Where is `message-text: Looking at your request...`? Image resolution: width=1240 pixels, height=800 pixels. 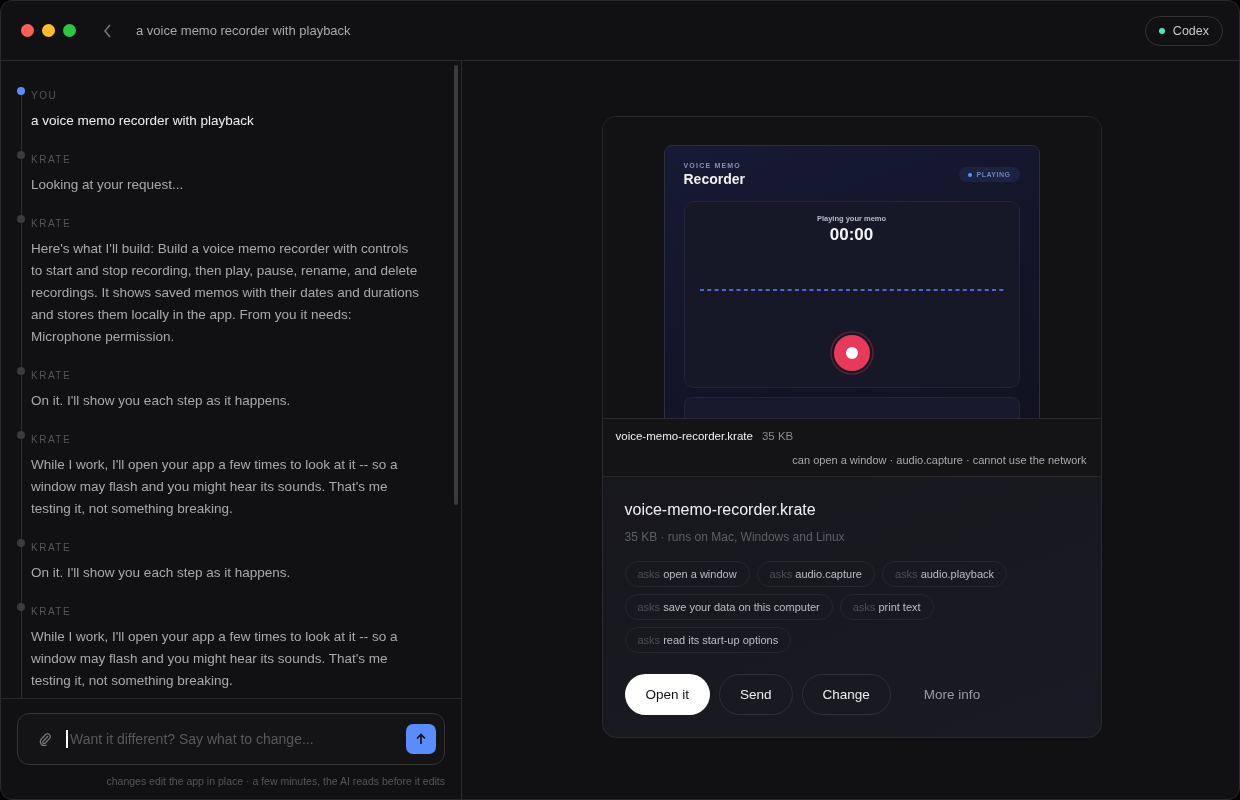 message-text: Looking at your request... is located at coordinates (108, 185).